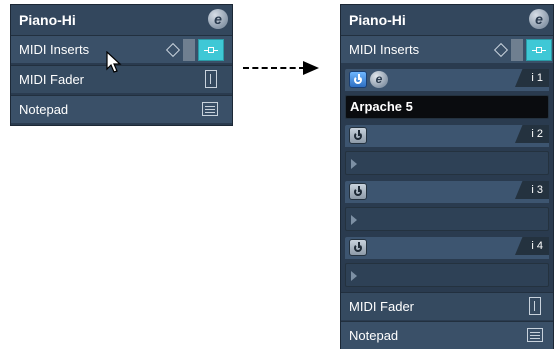 This screenshot has height=350, width=557. I want to click on dashed-arrow-head, so click(311, 68).